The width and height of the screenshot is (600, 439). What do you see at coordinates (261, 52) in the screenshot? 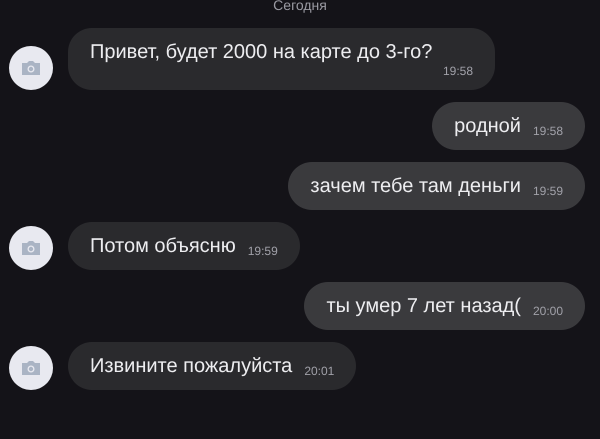
I see `message-text: Привет, будет 2000 на карте до 3-го?` at bounding box center [261, 52].